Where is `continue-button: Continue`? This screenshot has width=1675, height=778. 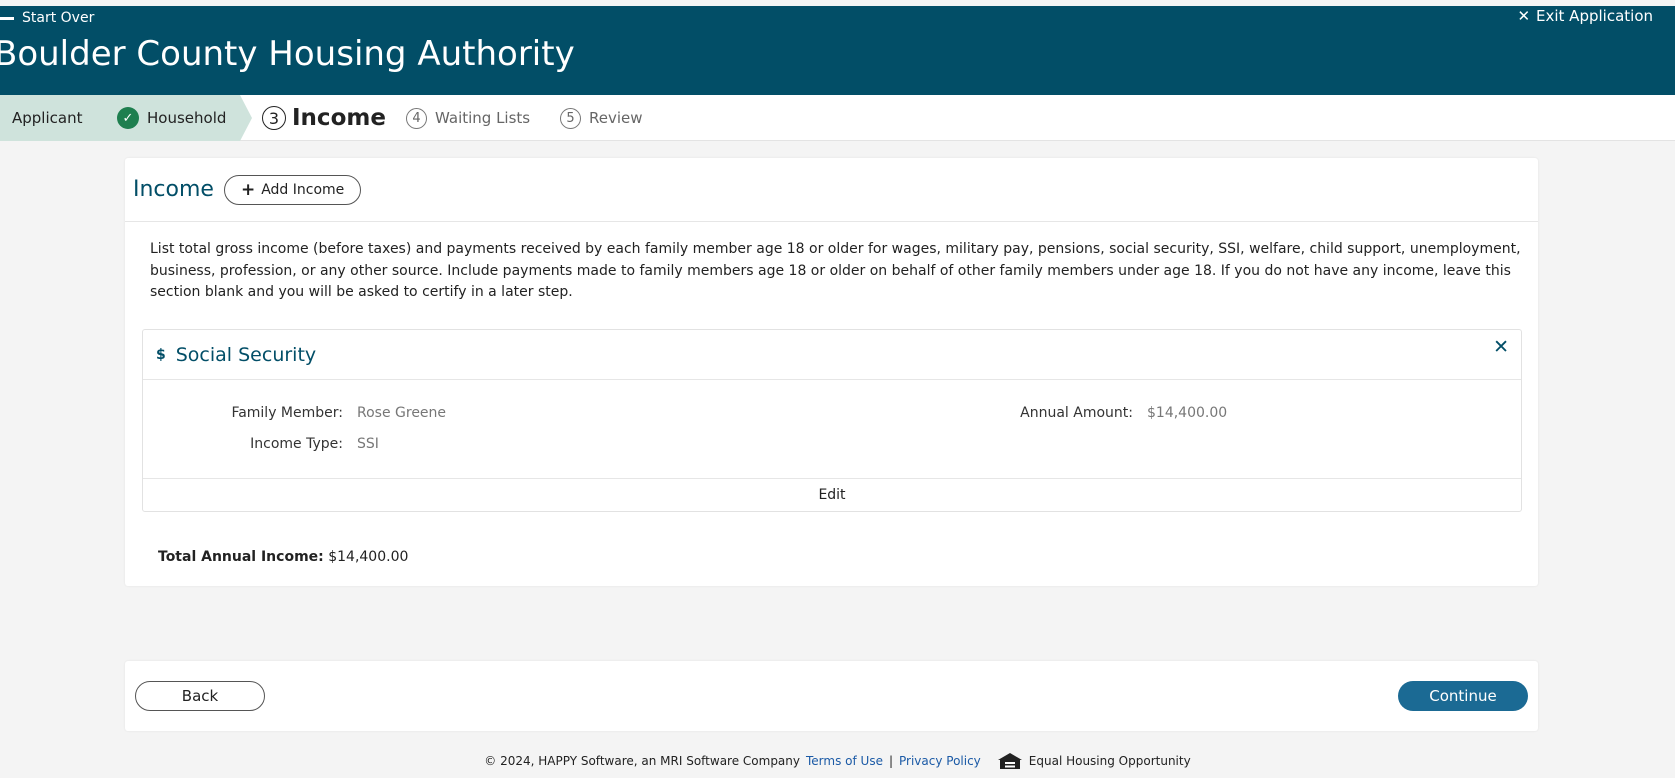
continue-button: Continue is located at coordinates (1463, 696).